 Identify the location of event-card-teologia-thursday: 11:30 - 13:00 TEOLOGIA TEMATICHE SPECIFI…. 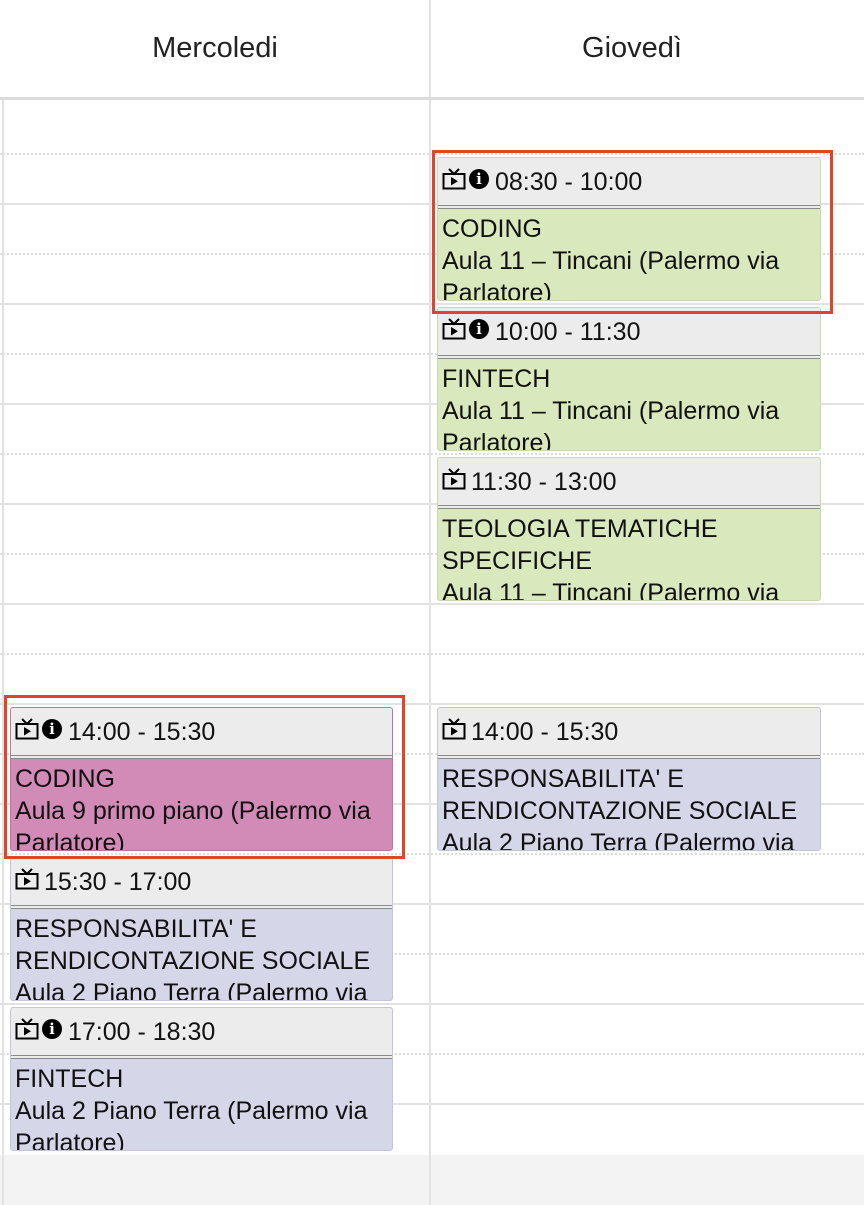
(629, 529).